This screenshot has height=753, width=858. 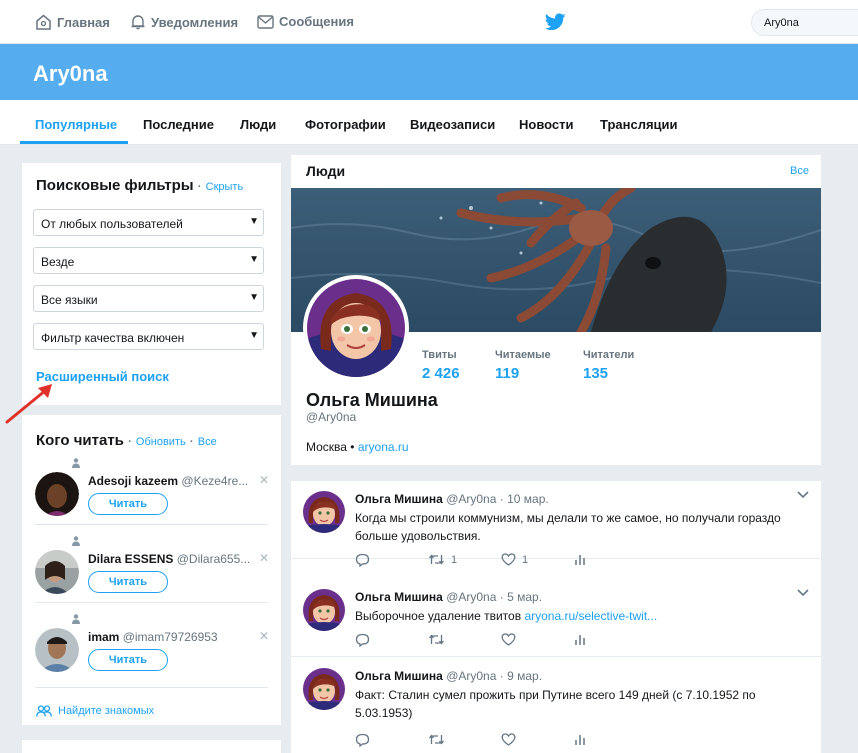 What do you see at coordinates (138, 22) in the screenshot?
I see `bell-icon` at bounding box center [138, 22].